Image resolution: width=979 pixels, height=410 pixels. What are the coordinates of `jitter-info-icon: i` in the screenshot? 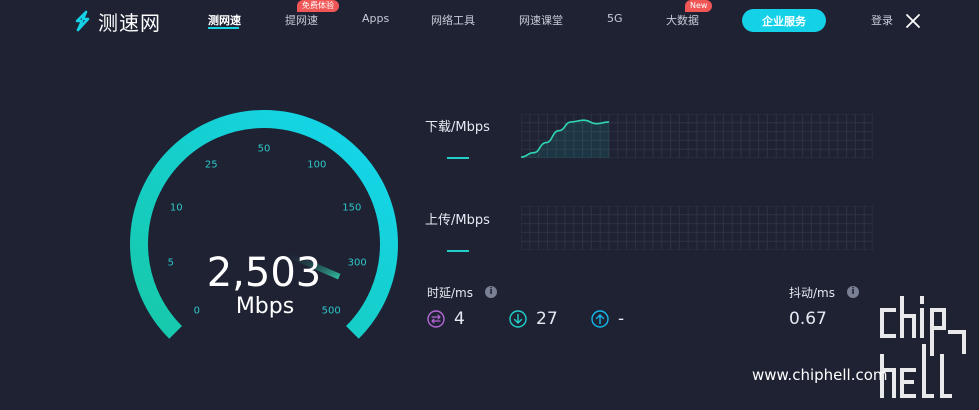 It's located at (853, 292).